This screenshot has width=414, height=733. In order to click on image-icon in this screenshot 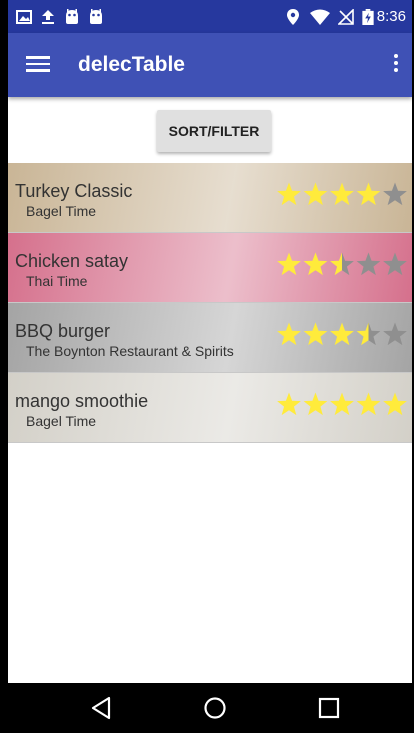, I will do `click(24, 17)`.